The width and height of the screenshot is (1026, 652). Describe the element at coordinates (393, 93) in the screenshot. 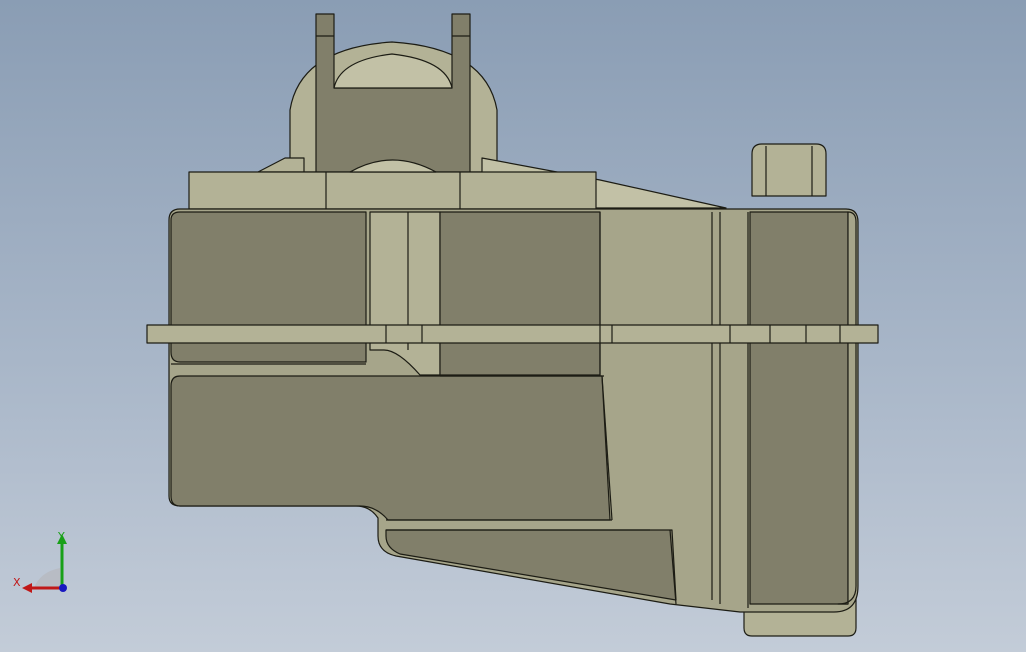

I see `top-fork` at that location.